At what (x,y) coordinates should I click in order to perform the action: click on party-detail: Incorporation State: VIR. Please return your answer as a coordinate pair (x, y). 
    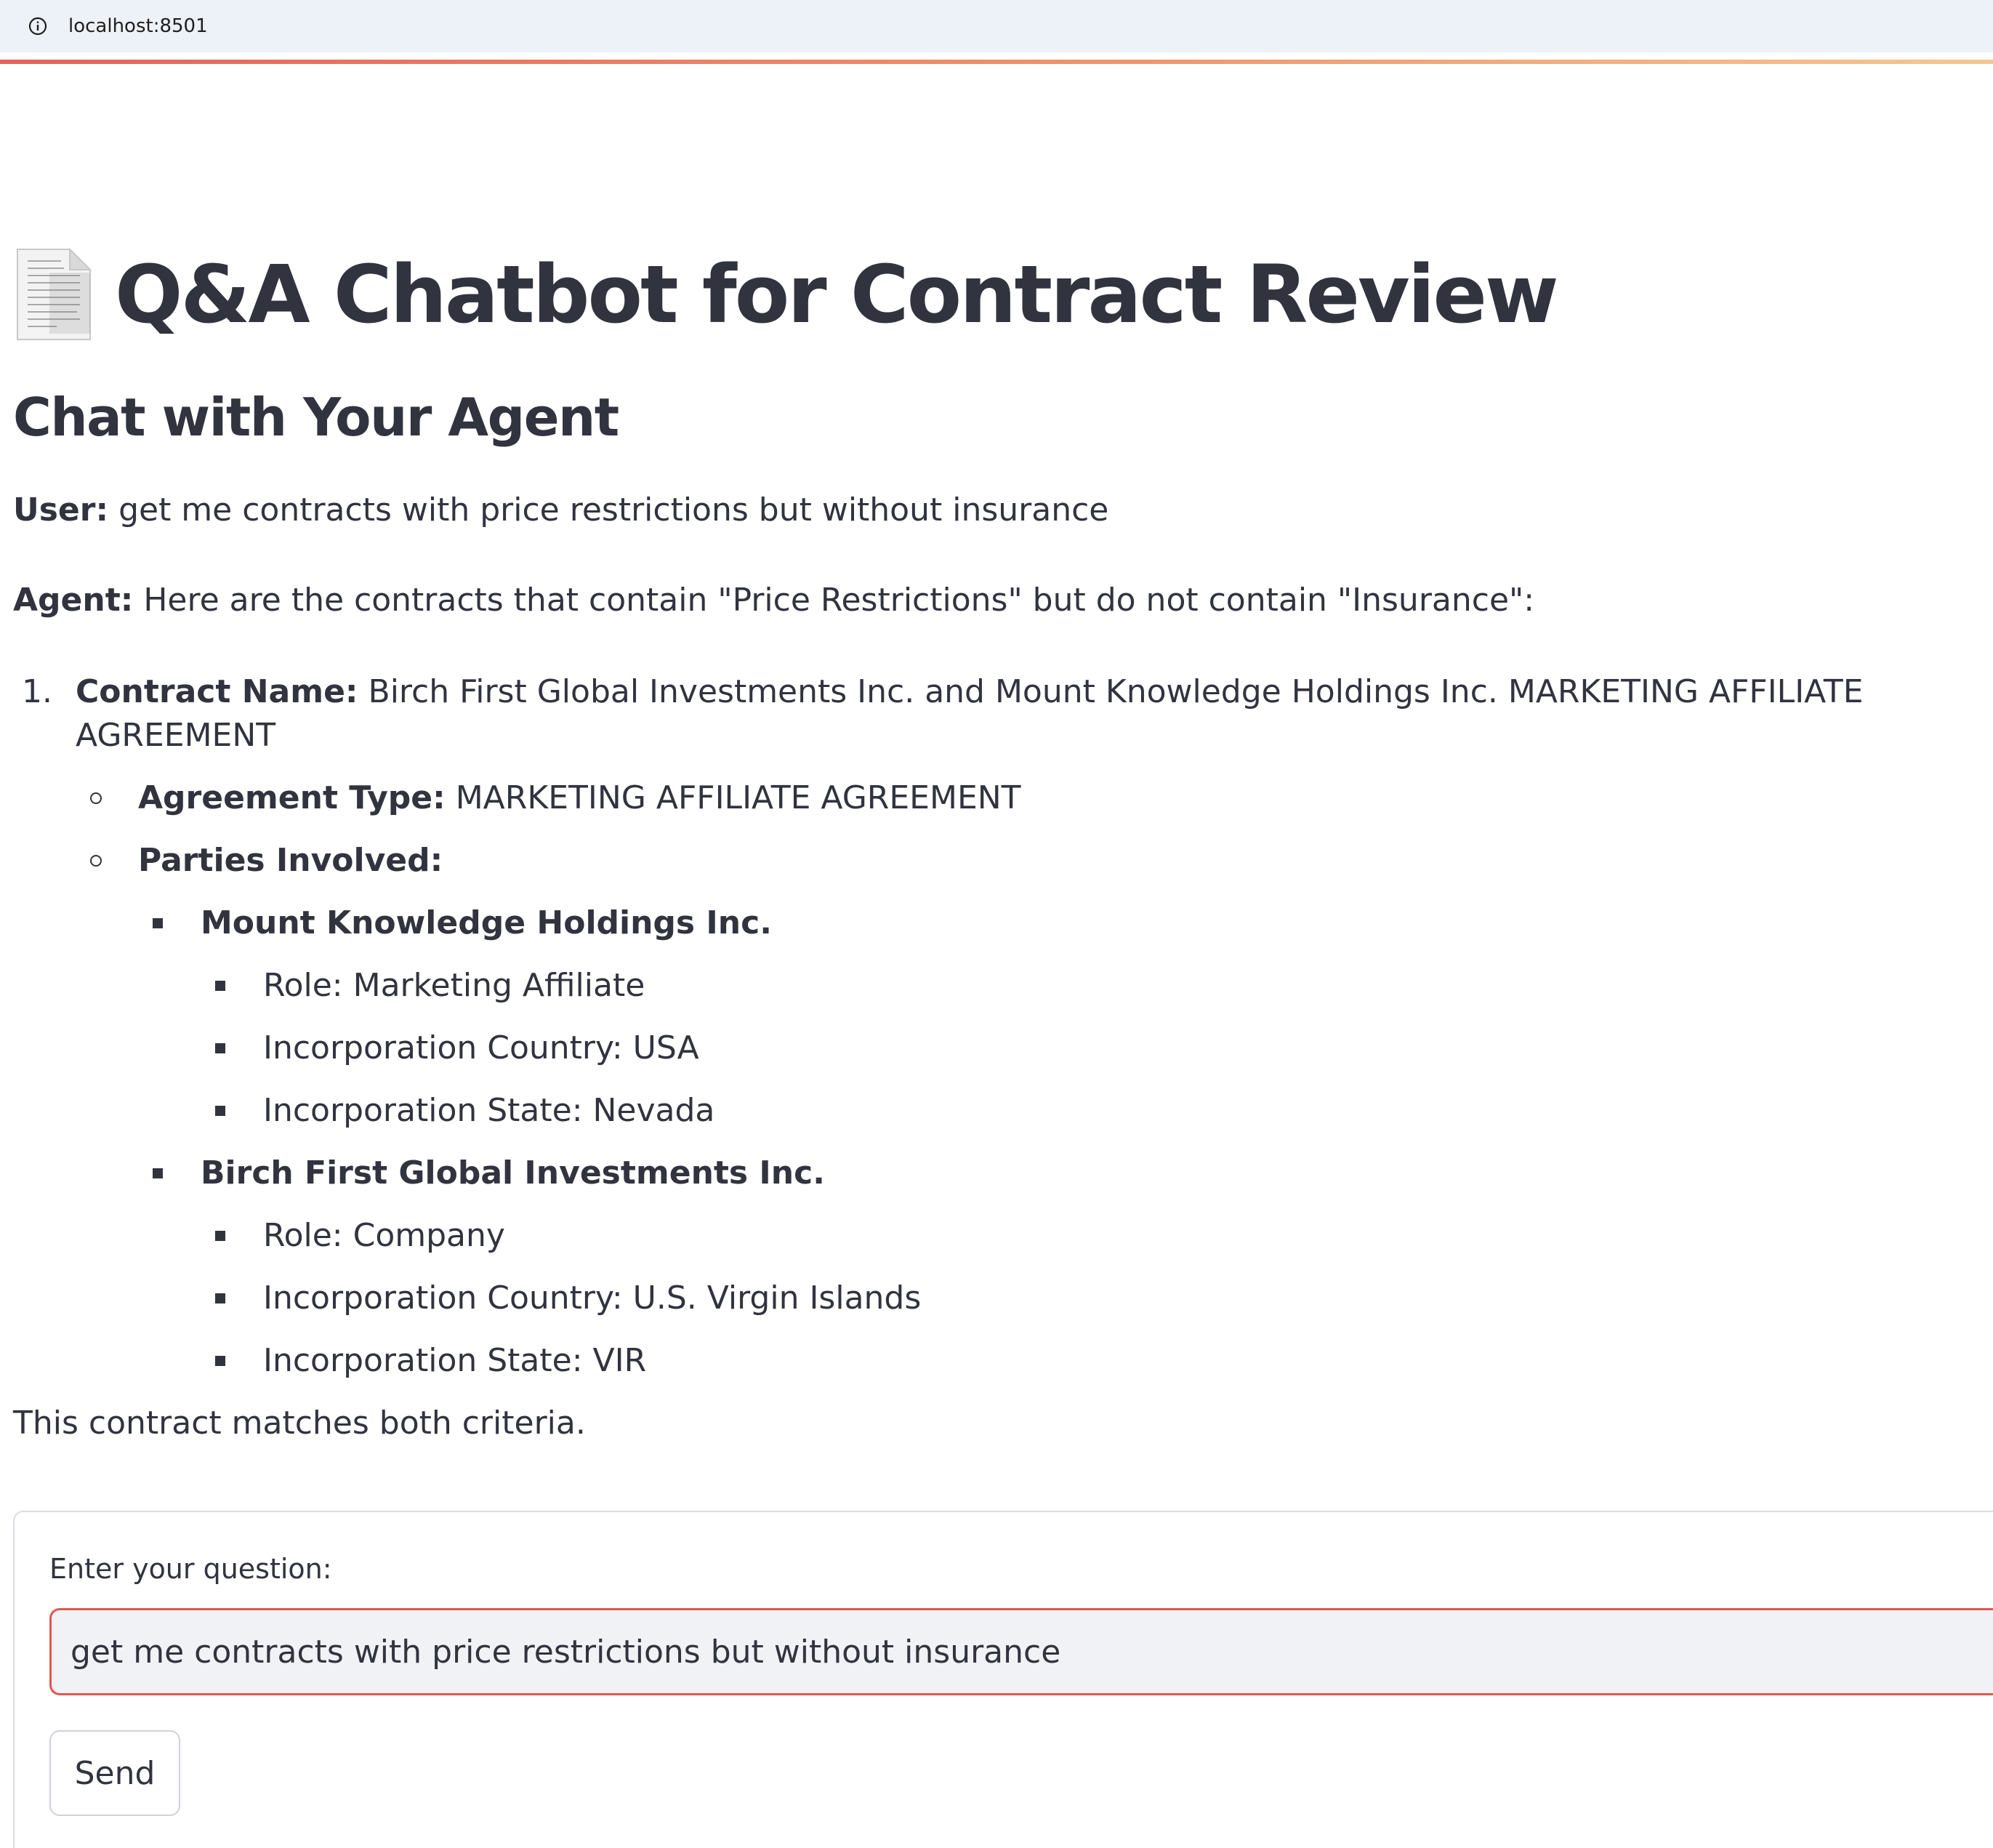
    Looking at the image, I should click on (1097, 1361).